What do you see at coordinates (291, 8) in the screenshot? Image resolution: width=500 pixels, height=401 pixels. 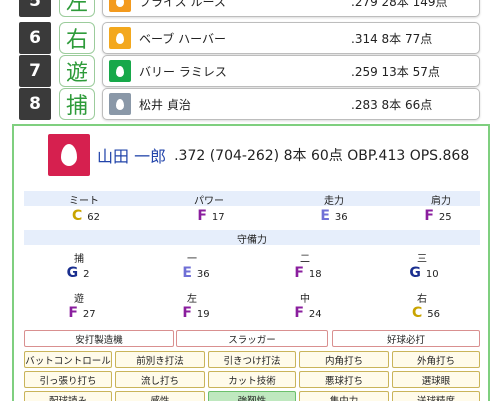 I see `player-card: ブライス ルース .279 28本 149点` at bounding box center [291, 8].